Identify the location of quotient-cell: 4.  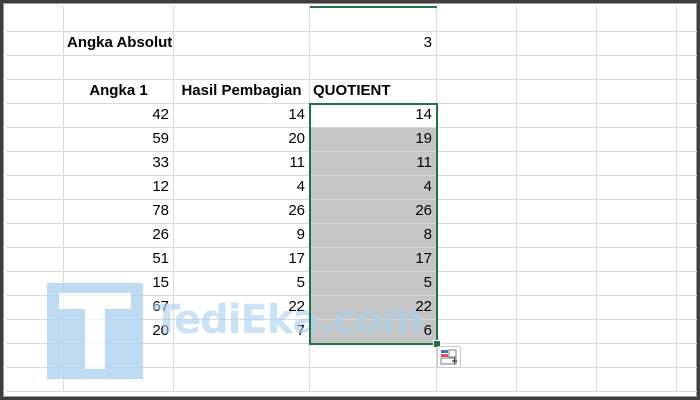
(373, 188).